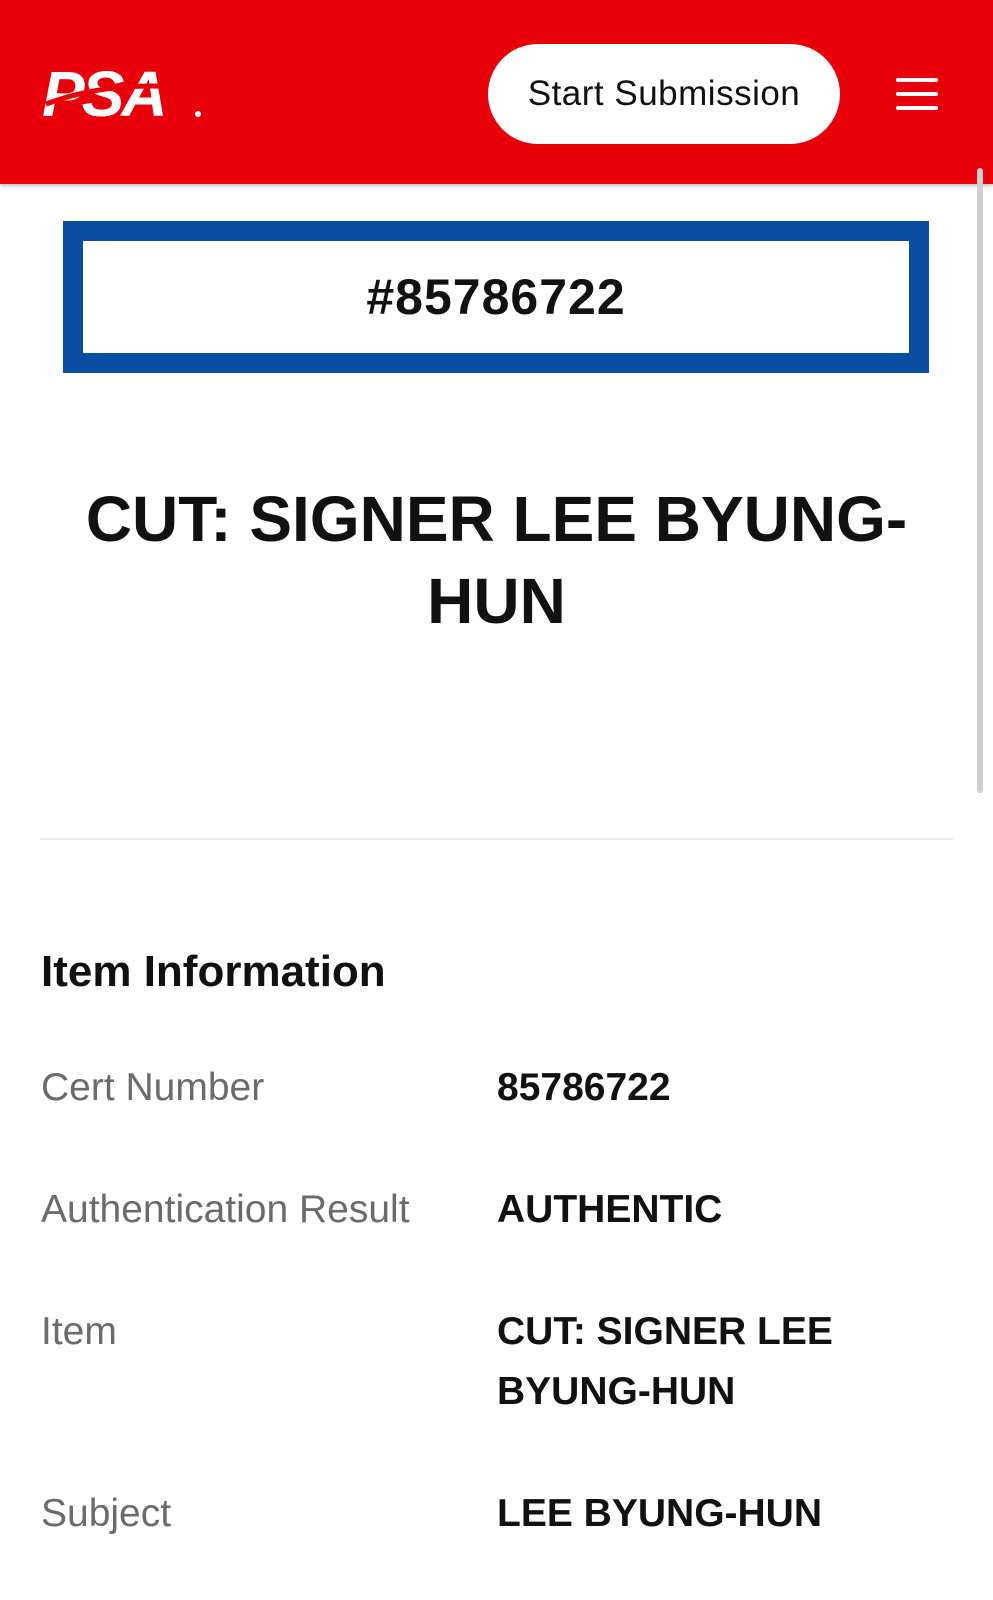 Image resolution: width=993 pixels, height=1600 pixels. What do you see at coordinates (79, 1331) in the screenshot?
I see `item-label: Item` at bounding box center [79, 1331].